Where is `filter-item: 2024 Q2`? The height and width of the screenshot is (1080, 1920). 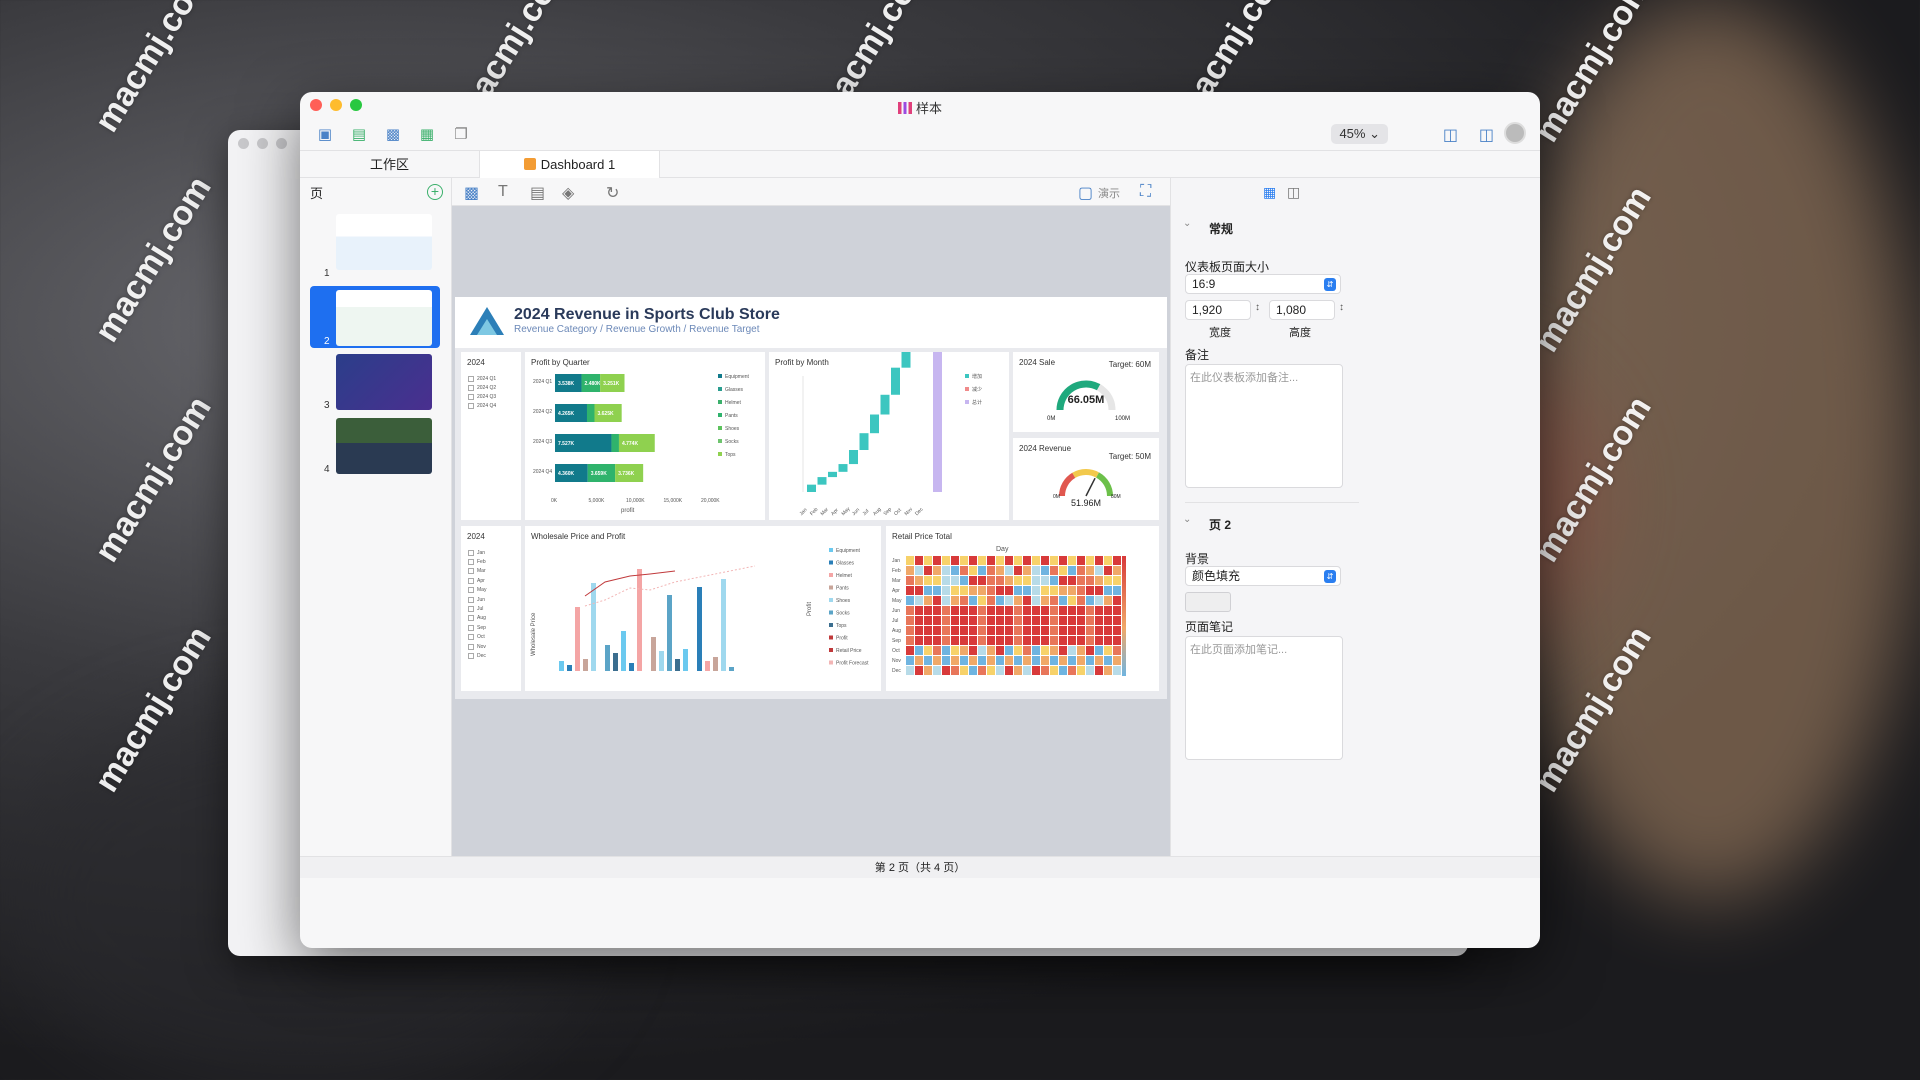 filter-item: 2024 Q2 is located at coordinates (482, 387).